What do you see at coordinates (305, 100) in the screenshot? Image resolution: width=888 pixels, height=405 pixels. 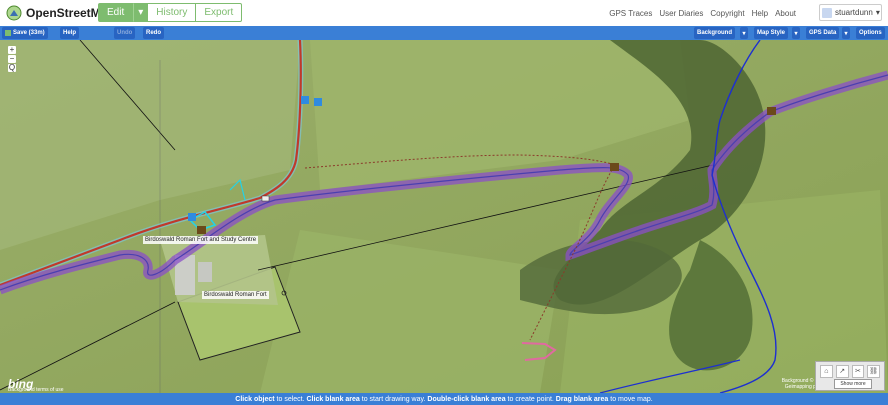 I see `parking-marker` at bounding box center [305, 100].